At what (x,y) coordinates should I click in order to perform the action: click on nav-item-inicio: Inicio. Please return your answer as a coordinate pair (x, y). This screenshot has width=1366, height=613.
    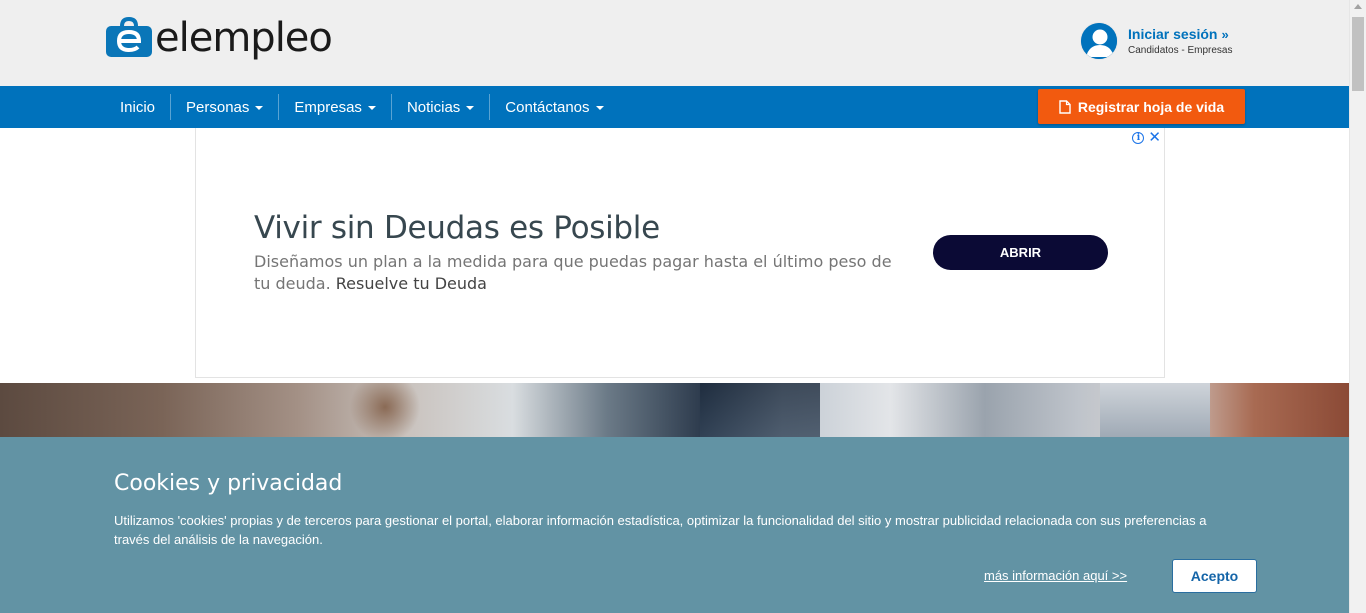
    Looking at the image, I should click on (137, 107).